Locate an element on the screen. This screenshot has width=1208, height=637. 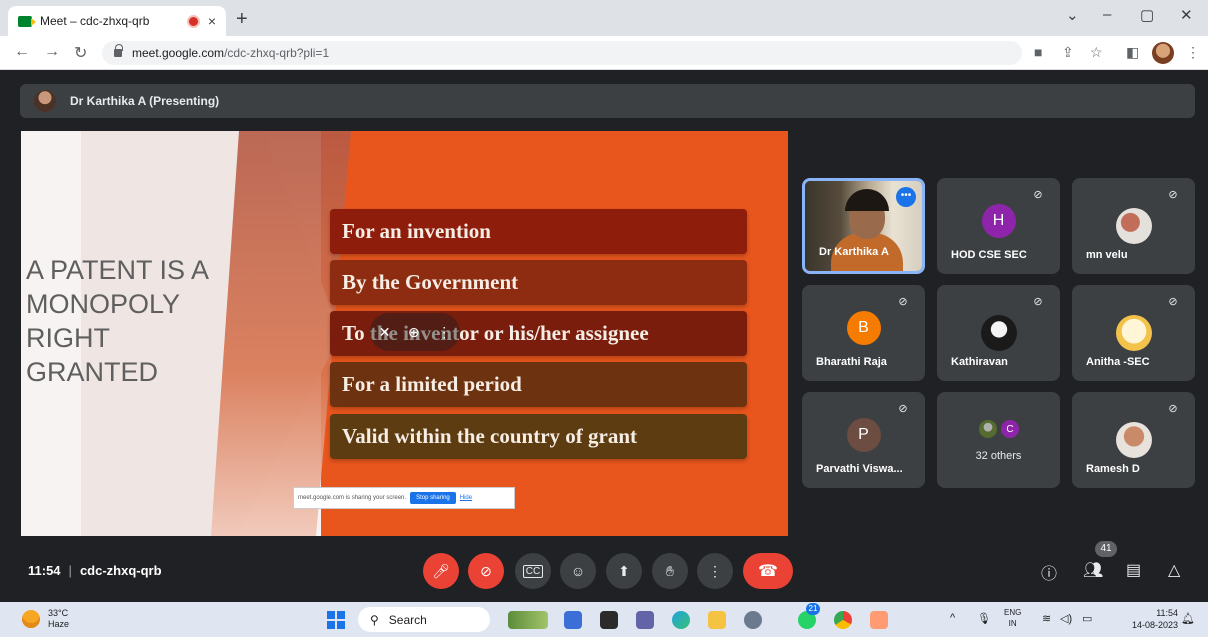
meeting-time: 11:54 is located at coordinates (44, 570).